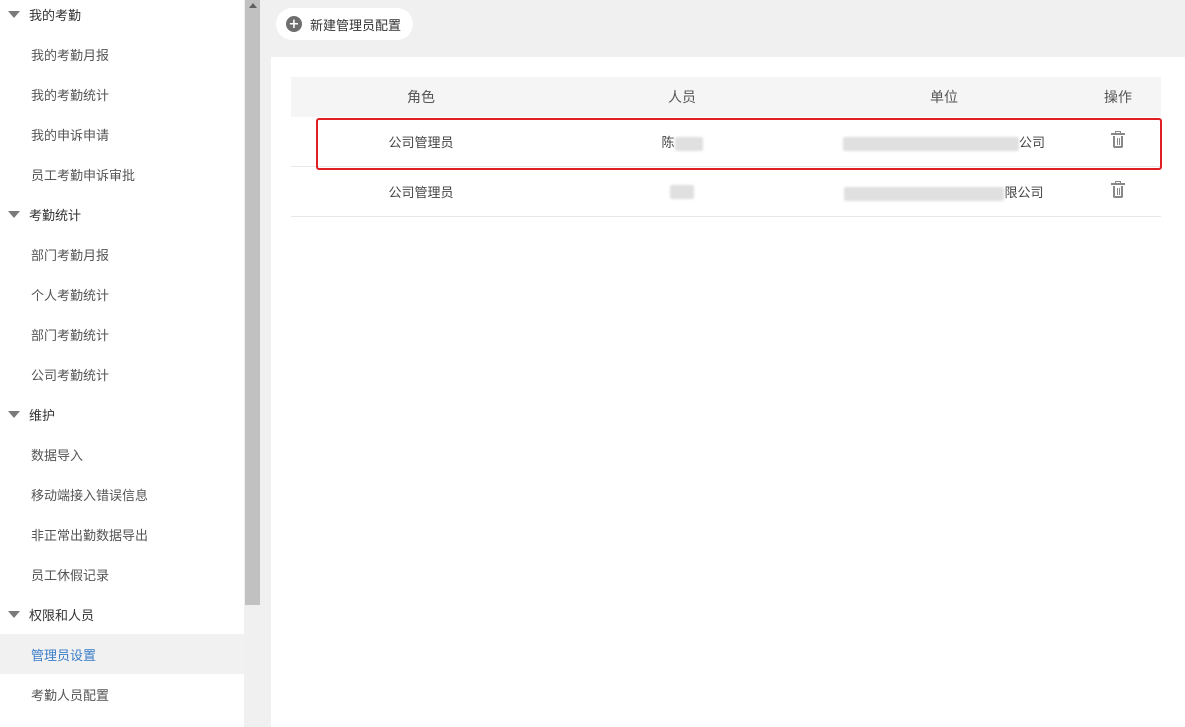  I want to click on group-title: 维护, so click(42, 416).